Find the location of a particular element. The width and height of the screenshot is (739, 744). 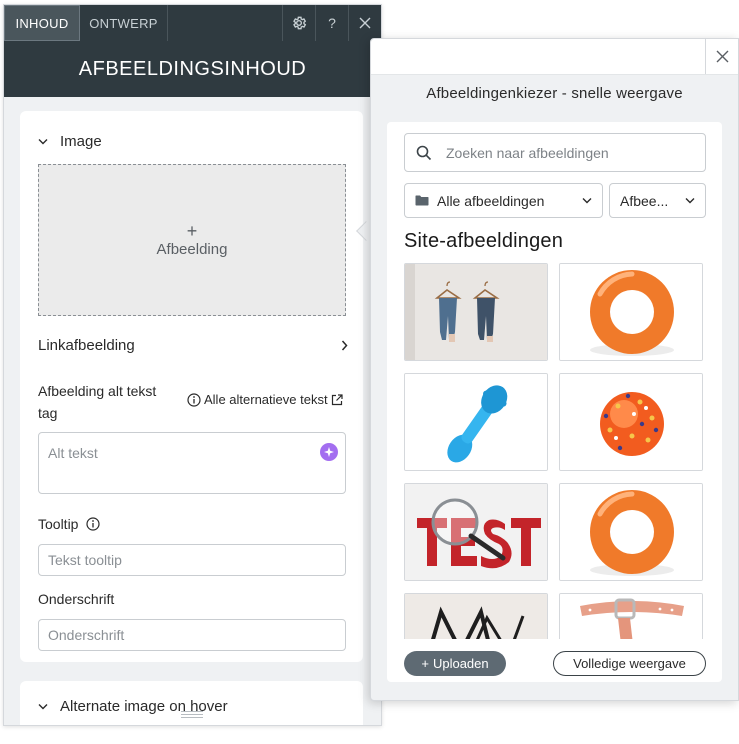

image-thumb-monogram is located at coordinates (476, 616).